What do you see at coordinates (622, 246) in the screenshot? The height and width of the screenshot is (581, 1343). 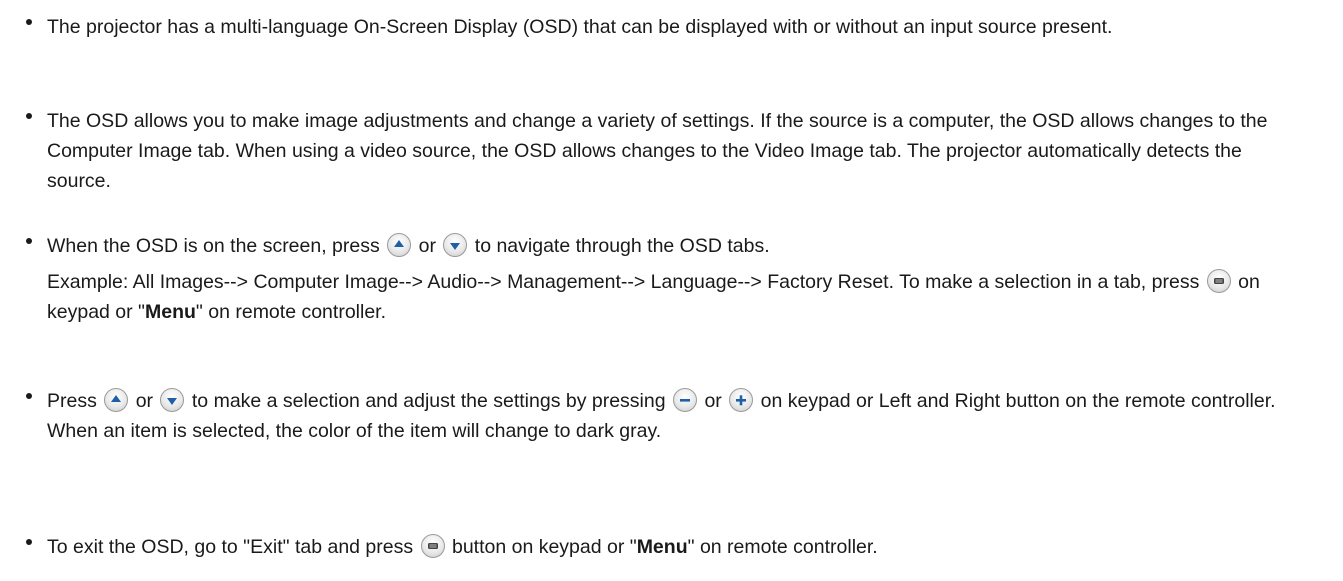 I see `item-text: to navigate through the OSD tabs.` at bounding box center [622, 246].